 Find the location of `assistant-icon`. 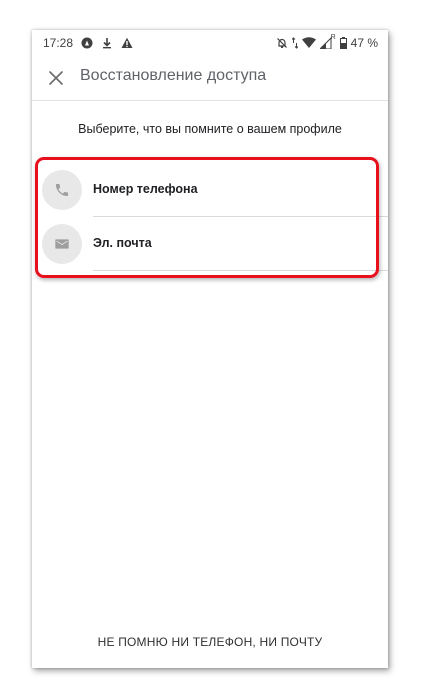

assistant-icon is located at coordinates (87, 43).